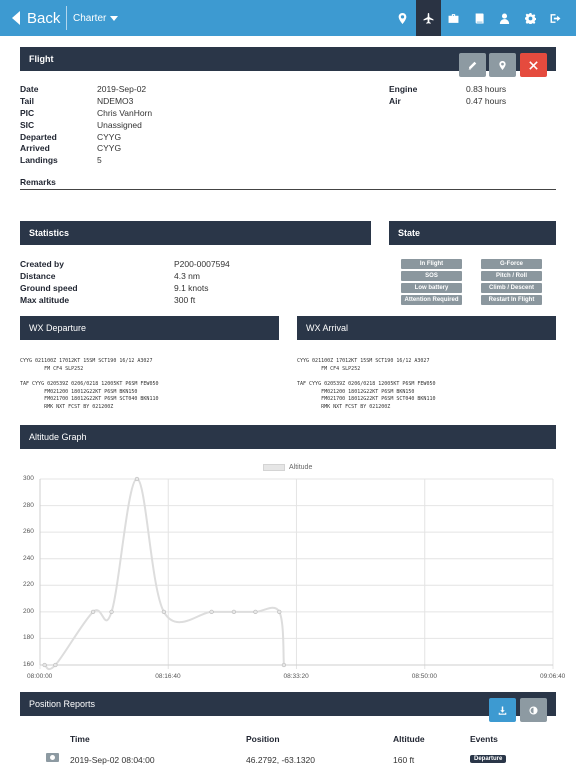 Image resolution: width=576 pixels, height=768 pixels. I want to click on caret-down-icon, so click(114, 18).